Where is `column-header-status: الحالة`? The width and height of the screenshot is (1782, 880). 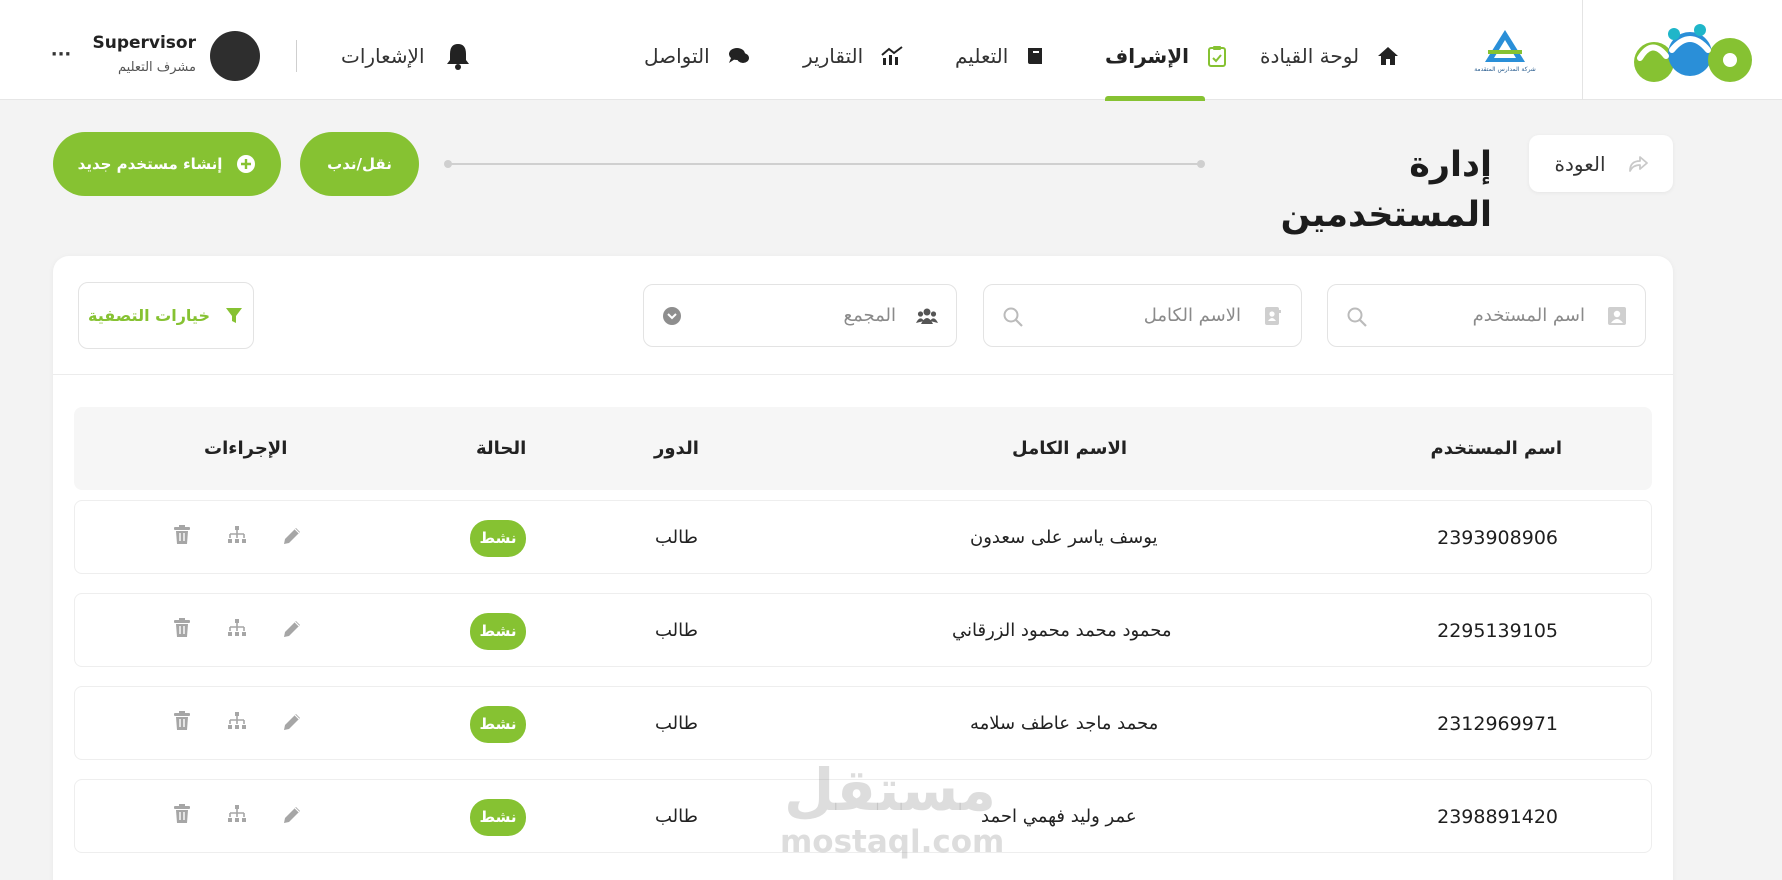
column-header-status: الحالة is located at coordinates (501, 448).